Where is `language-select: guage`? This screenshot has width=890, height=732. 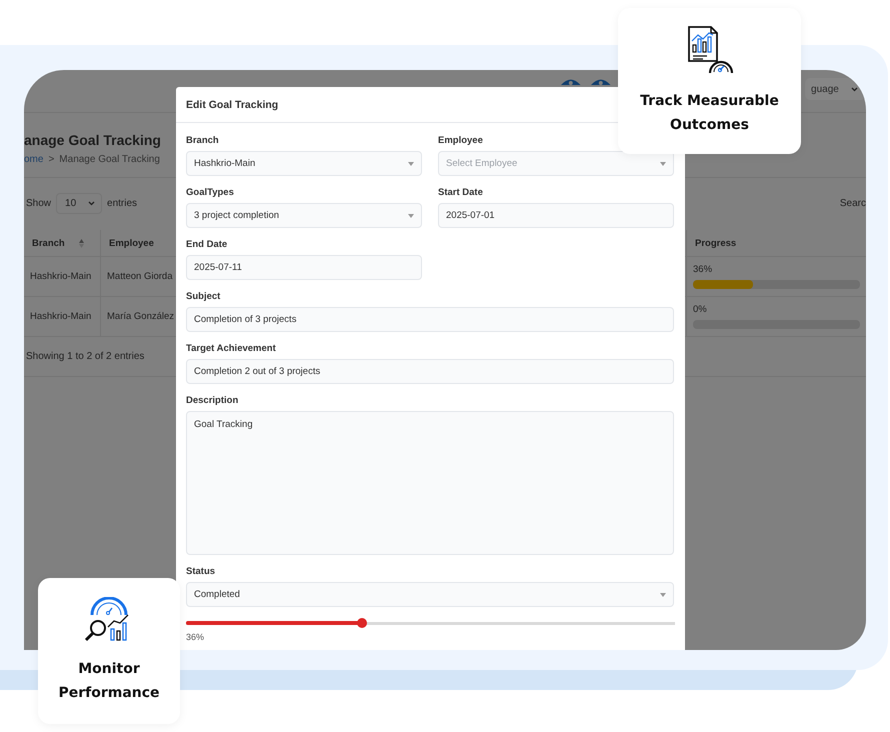
language-select: guage is located at coordinates (835, 89).